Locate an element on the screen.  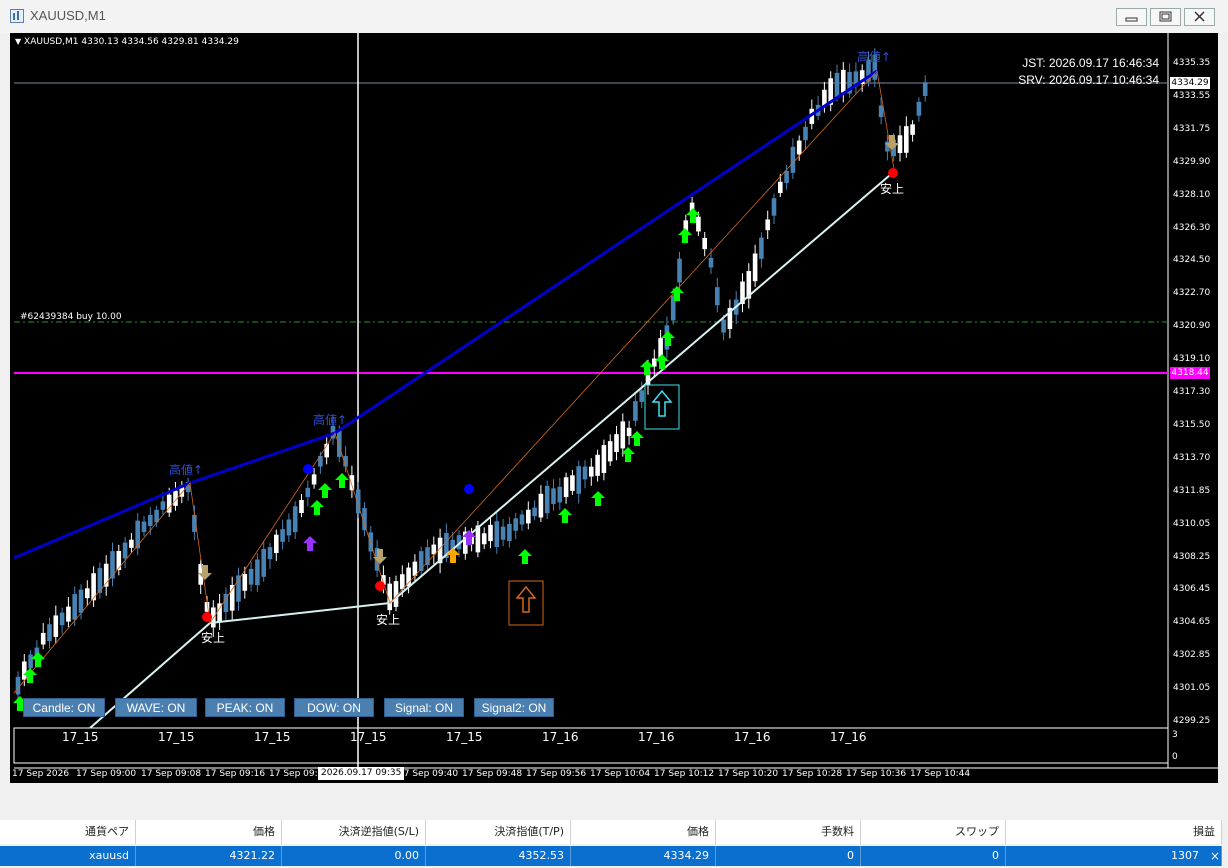
table-cell: 4321.22 is located at coordinates (209, 856).